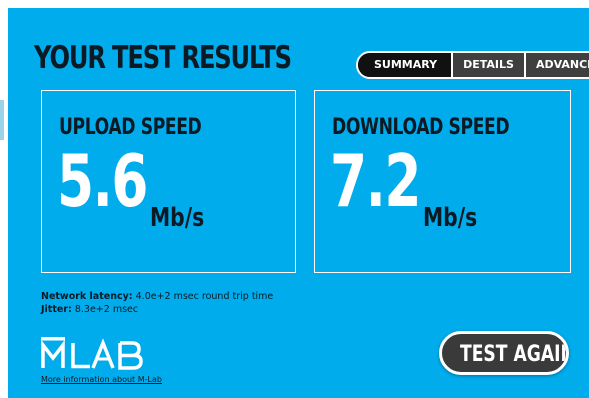 The image size is (589, 398). Describe the element at coordinates (106, 309) in the screenshot. I see `jitter-value: 8.3e+2 msec` at that location.